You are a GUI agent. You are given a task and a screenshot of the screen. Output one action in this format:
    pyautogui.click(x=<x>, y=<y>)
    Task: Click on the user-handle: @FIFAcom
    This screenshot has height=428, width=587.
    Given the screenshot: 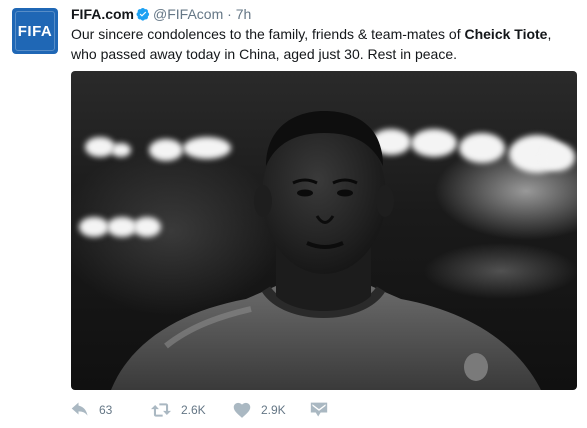 What is the action you would take?
    pyautogui.click(x=188, y=14)
    